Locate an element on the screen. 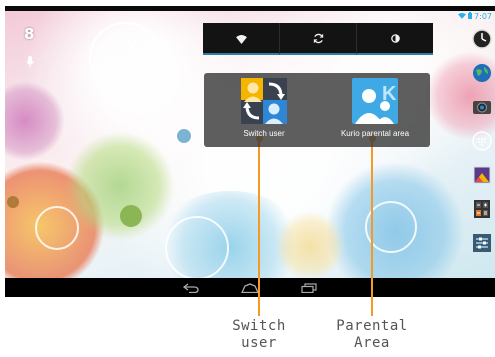 The height and width of the screenshot is (357, 495). right-app-dock is located at coordinates (482, 141).